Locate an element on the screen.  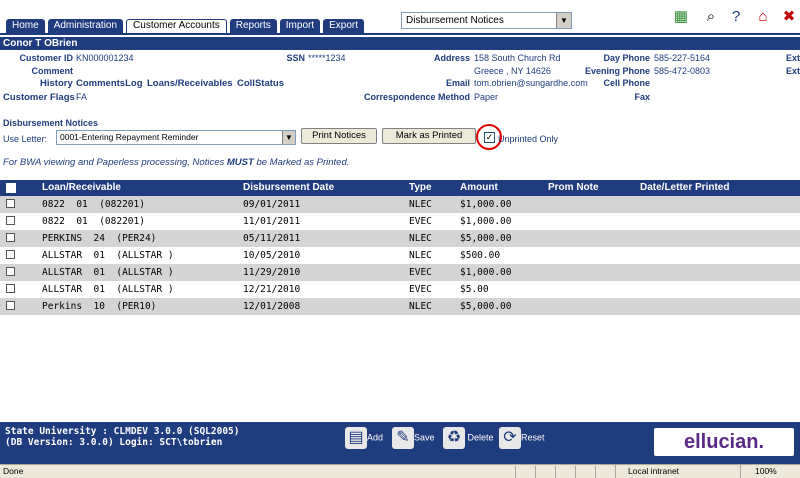
cell-date: 11/01/2011 is located at coordinates (272, 221).